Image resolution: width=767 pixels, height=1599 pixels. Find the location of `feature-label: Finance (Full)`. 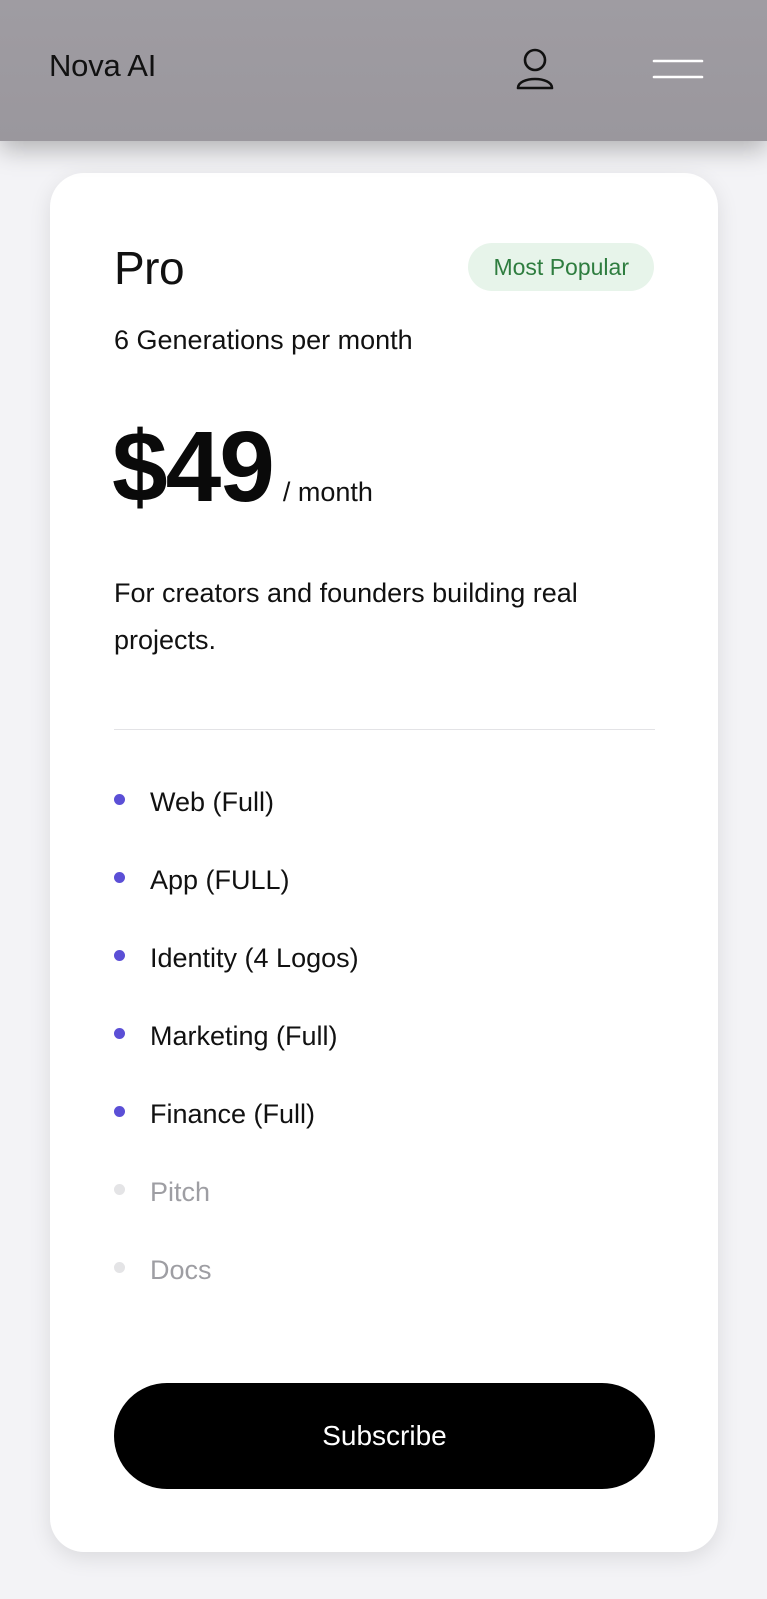

feature-label: Finance (Full) is located at coordinates (233, 1114).